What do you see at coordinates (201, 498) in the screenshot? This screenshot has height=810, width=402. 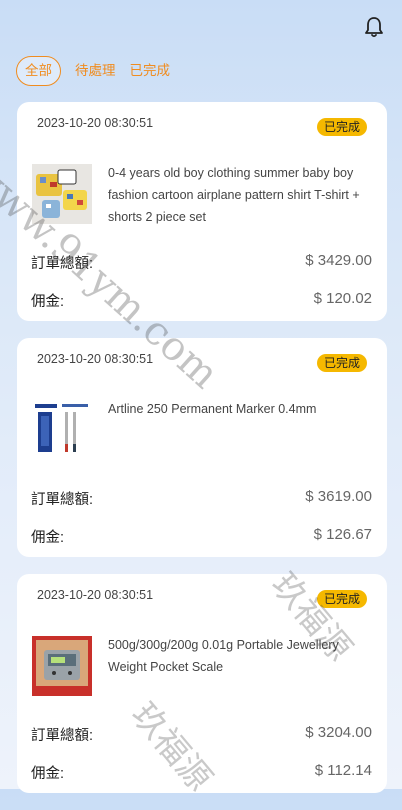 I see `order-total-row: 訂單總額: $ 3619.00` at bounding box center [201, 498].